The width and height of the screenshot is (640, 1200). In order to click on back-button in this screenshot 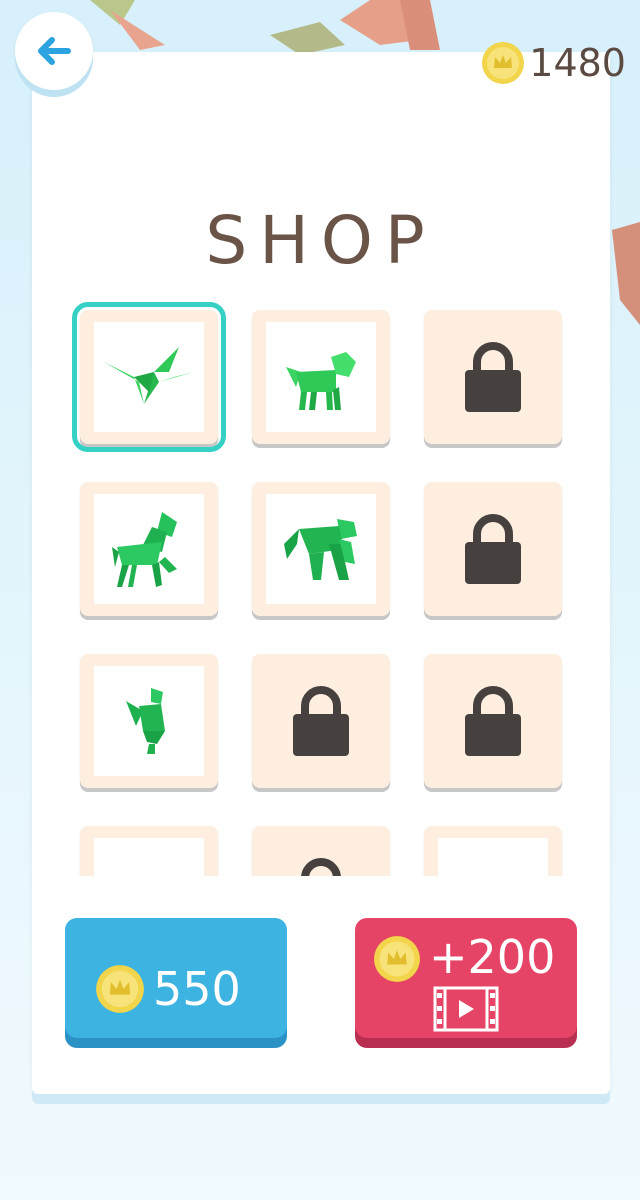, I will do `click(54, 51)`.